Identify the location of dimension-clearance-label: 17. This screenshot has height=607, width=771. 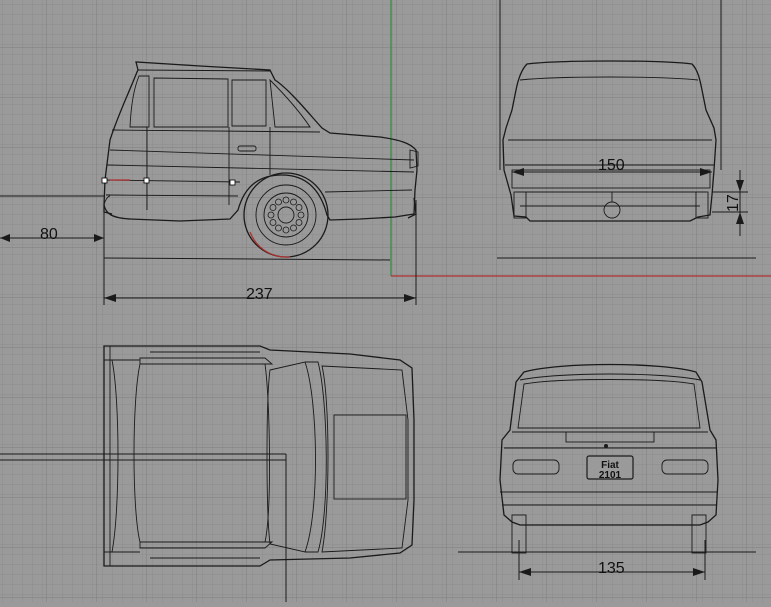
(733, 203).